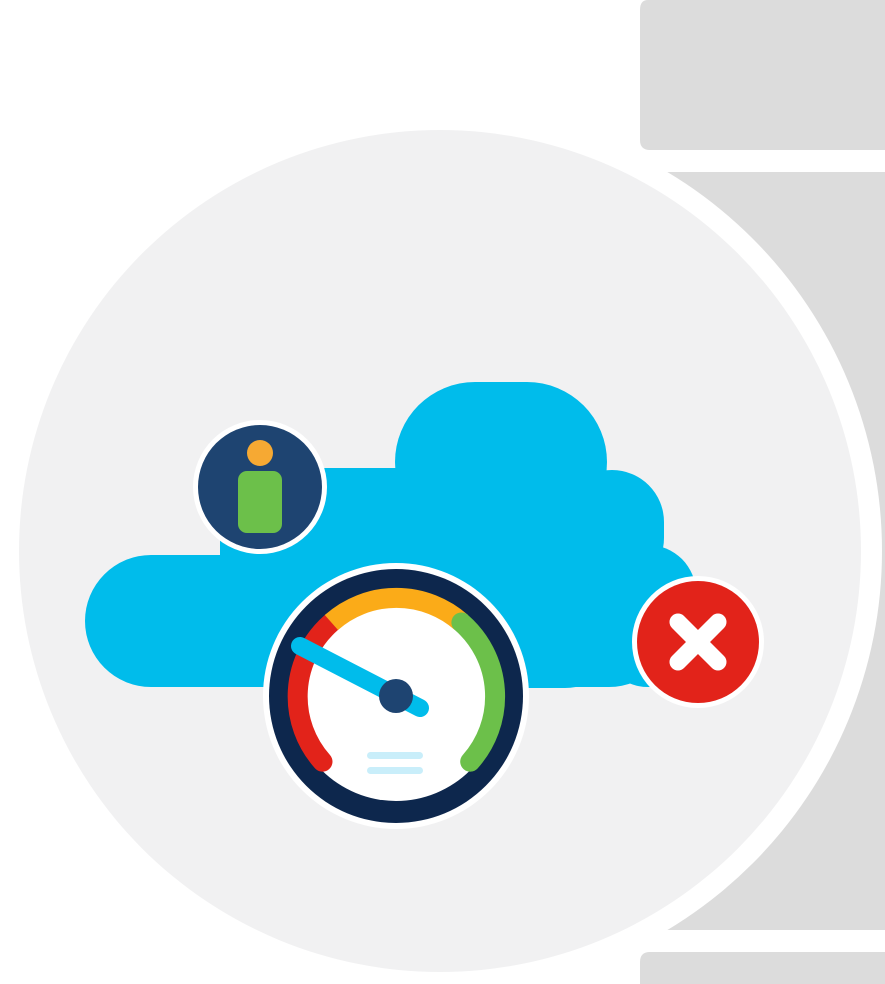 Image resolution: width=885 pixels, height=984 pixels. Describe the element at coordinates (762, 75) in the screenshot. I see `panel-top` at that location.